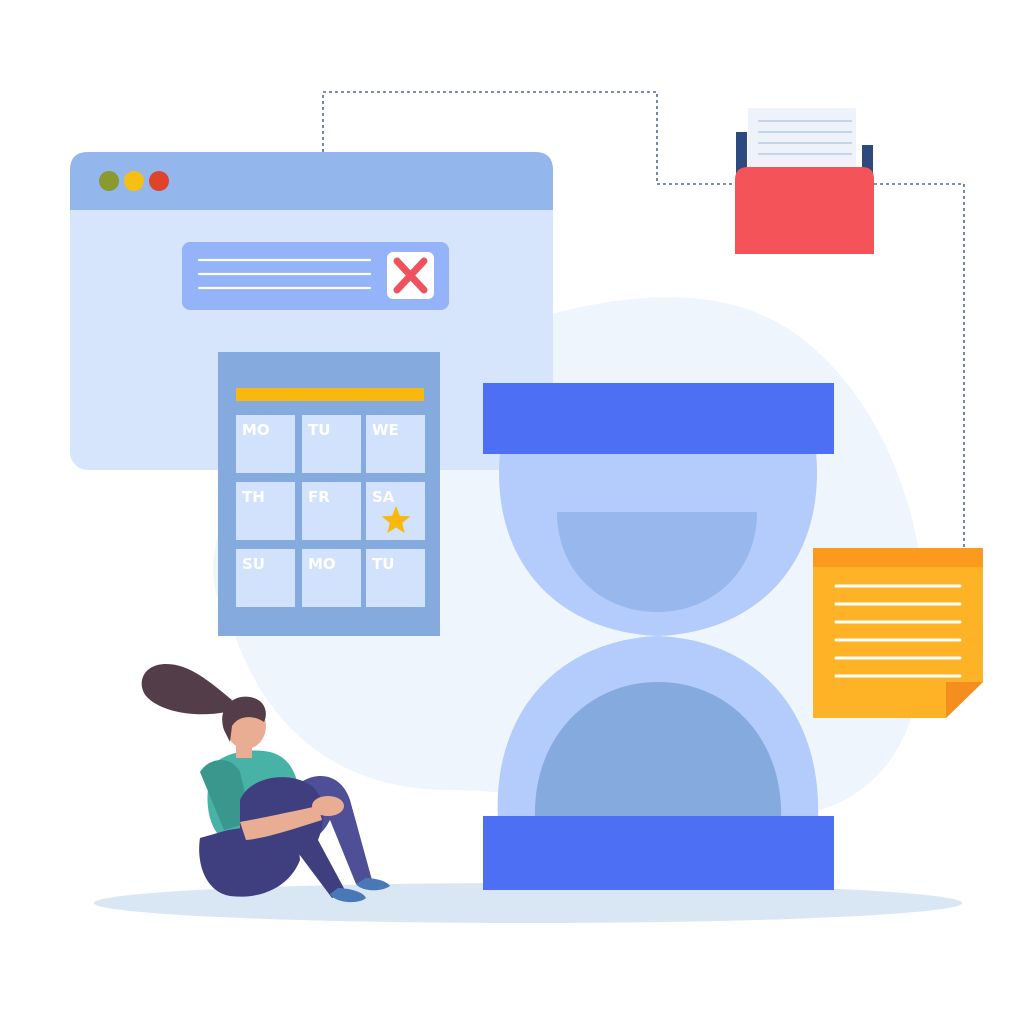  Describe the element at coordinates (265, 578) in the screenshot. I see `calendar-day-cell: SU` at that location.